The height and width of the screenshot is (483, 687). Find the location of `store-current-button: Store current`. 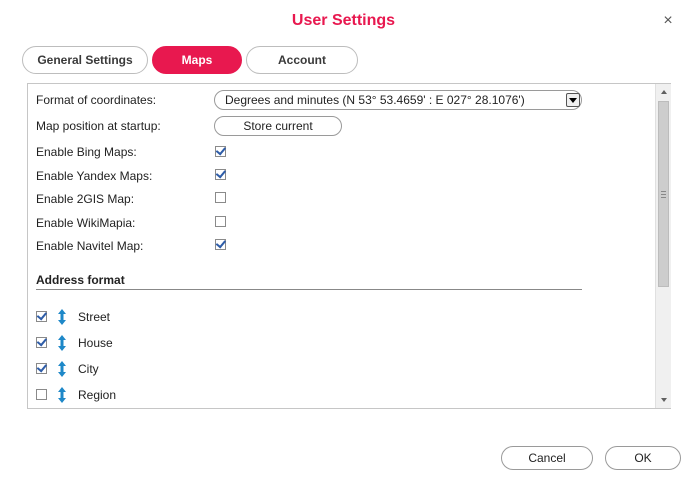

store-current-button: Store current is located at coordinates (278, 126).